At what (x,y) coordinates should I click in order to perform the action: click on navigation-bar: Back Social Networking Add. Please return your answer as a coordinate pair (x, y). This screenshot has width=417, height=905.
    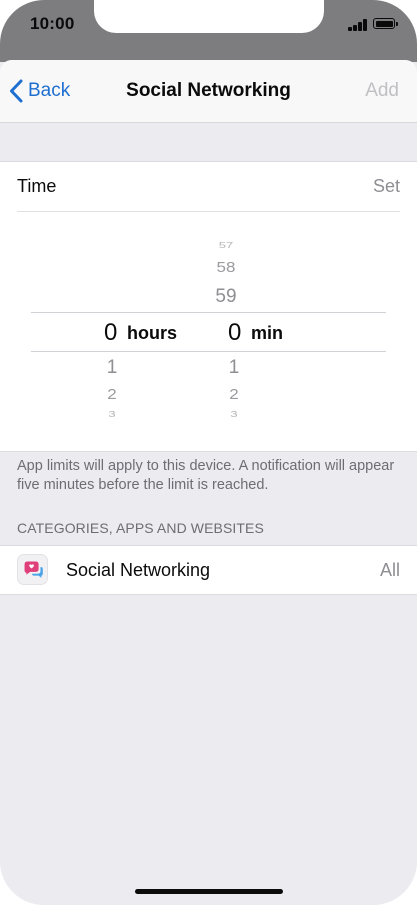
    Looking at the image, I should click on (208, 91).